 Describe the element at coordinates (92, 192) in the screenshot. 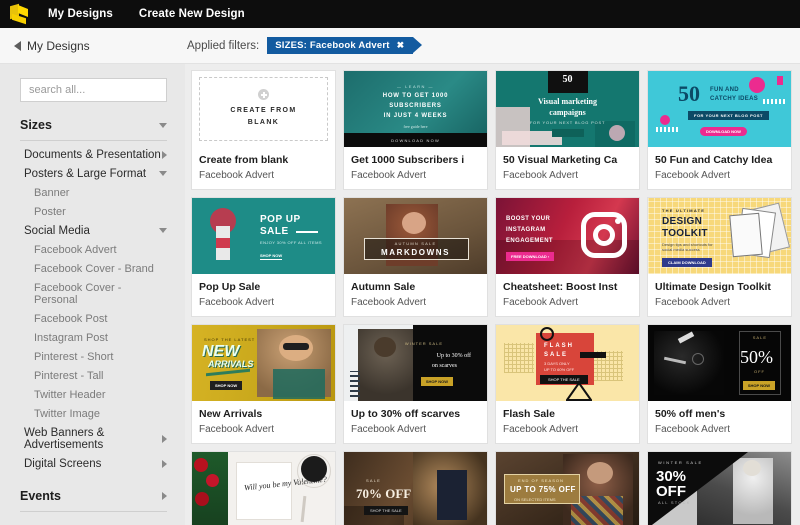

I see `sidebar-item-banner: Banner` at that location.